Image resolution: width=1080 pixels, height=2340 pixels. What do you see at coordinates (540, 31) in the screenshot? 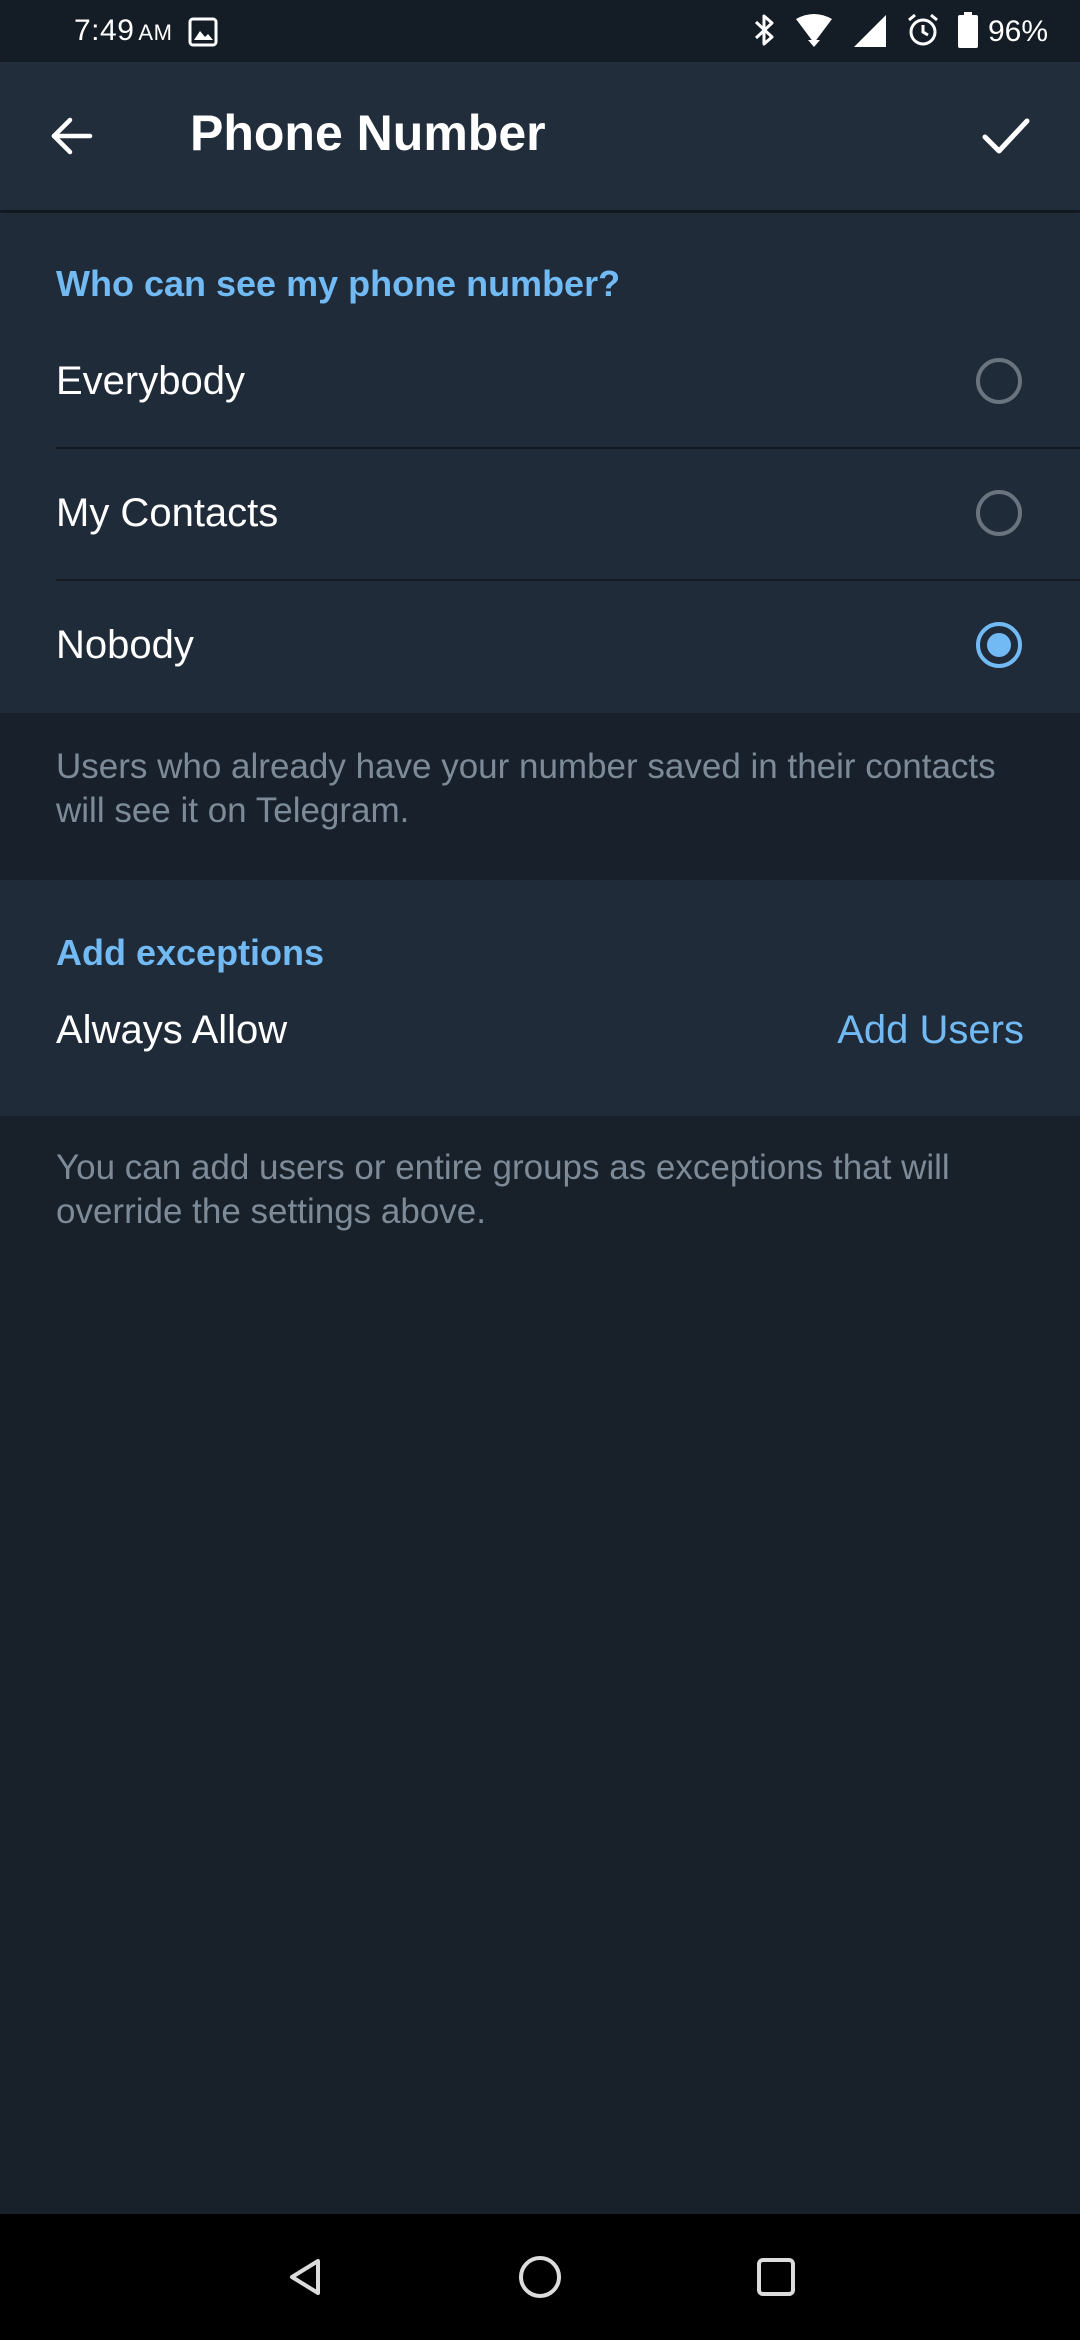
I see `status-bar: 7:49 AM 96%` at bounding box center [540, 31].